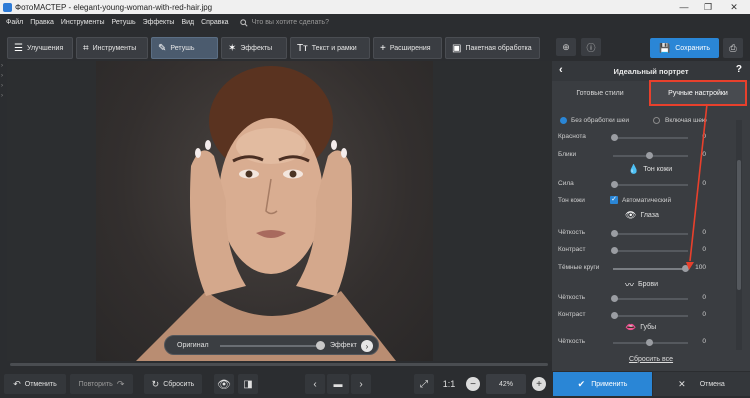 This screenshot has height=398, width=750. What do you see at coordinates (591, 47) in the screenshot?
I see `history-info-icon: ⓘ` at bounding box center [591, 47].